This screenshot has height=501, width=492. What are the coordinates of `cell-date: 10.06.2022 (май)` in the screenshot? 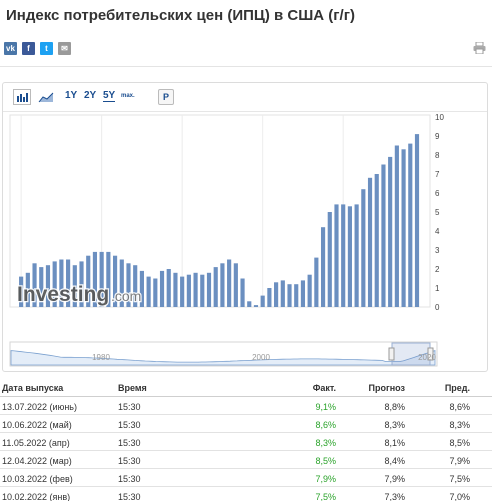 It's located at (37, 425).